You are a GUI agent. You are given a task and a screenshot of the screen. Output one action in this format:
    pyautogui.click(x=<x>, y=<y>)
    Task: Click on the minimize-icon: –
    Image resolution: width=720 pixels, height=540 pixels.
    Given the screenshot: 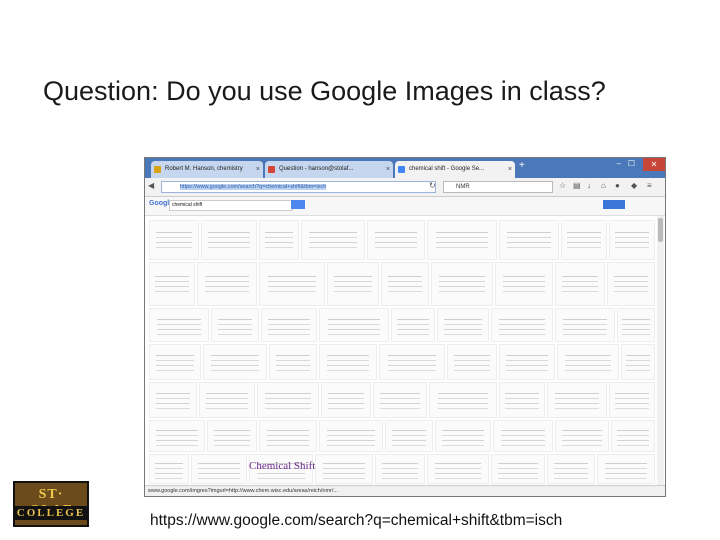 What is the action you would take?
    pyautogui.click(x=619, y=163)
    